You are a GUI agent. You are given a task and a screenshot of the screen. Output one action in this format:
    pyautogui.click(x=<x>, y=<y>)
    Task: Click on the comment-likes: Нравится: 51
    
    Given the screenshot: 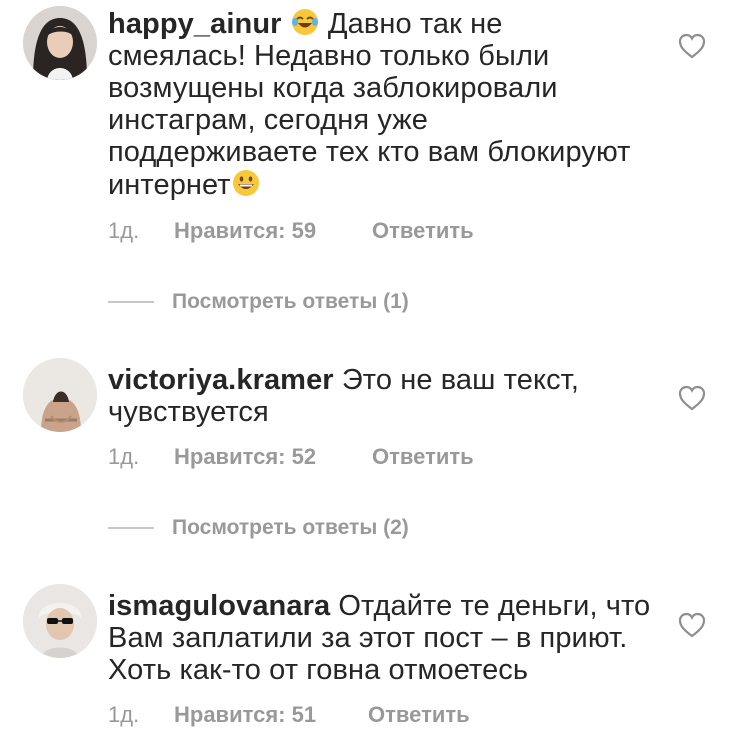 What is the action you would take?
    pyautogui.click(x=271, y=715)
    